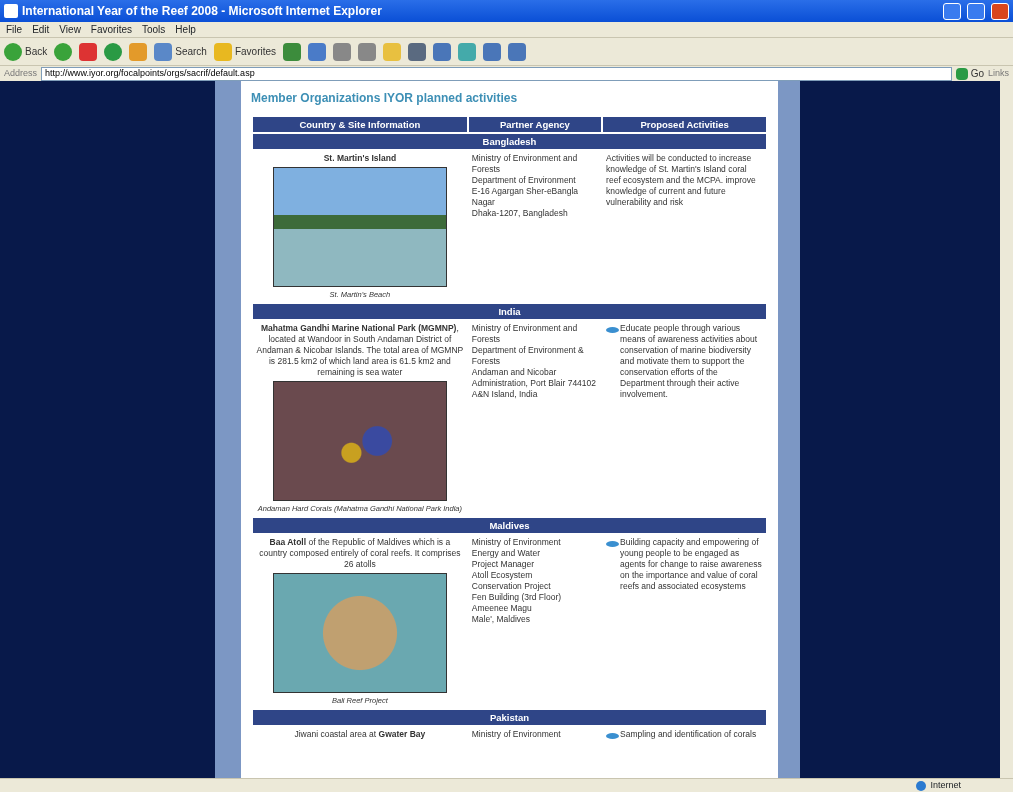 The width and height of the screenshot is (1013, 792). What do you see at coordinates (535, 125) in the screenshot?
I see `column-header: Partner Agency` at bounding box center [535, 125].